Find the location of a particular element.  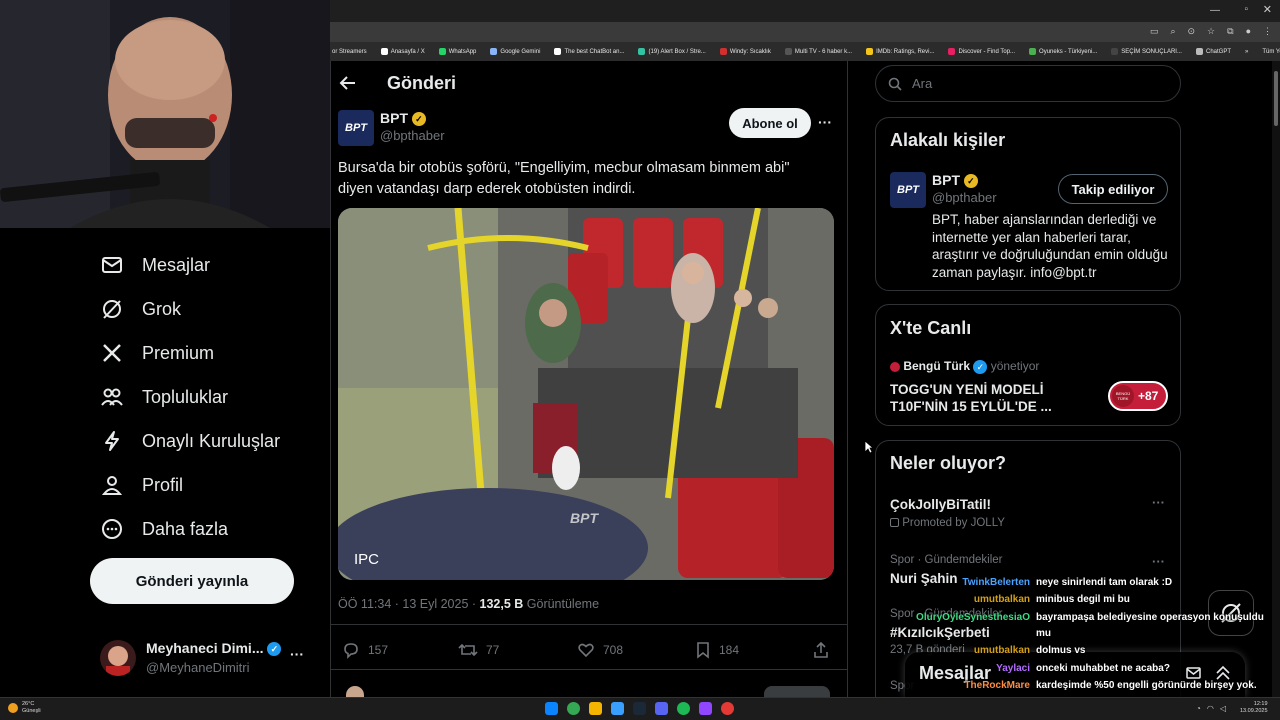

account-switcher: Meyhaneci Dimi... ✓ @MeyhaneDimitri ··· is located at coordinates (210, 658).